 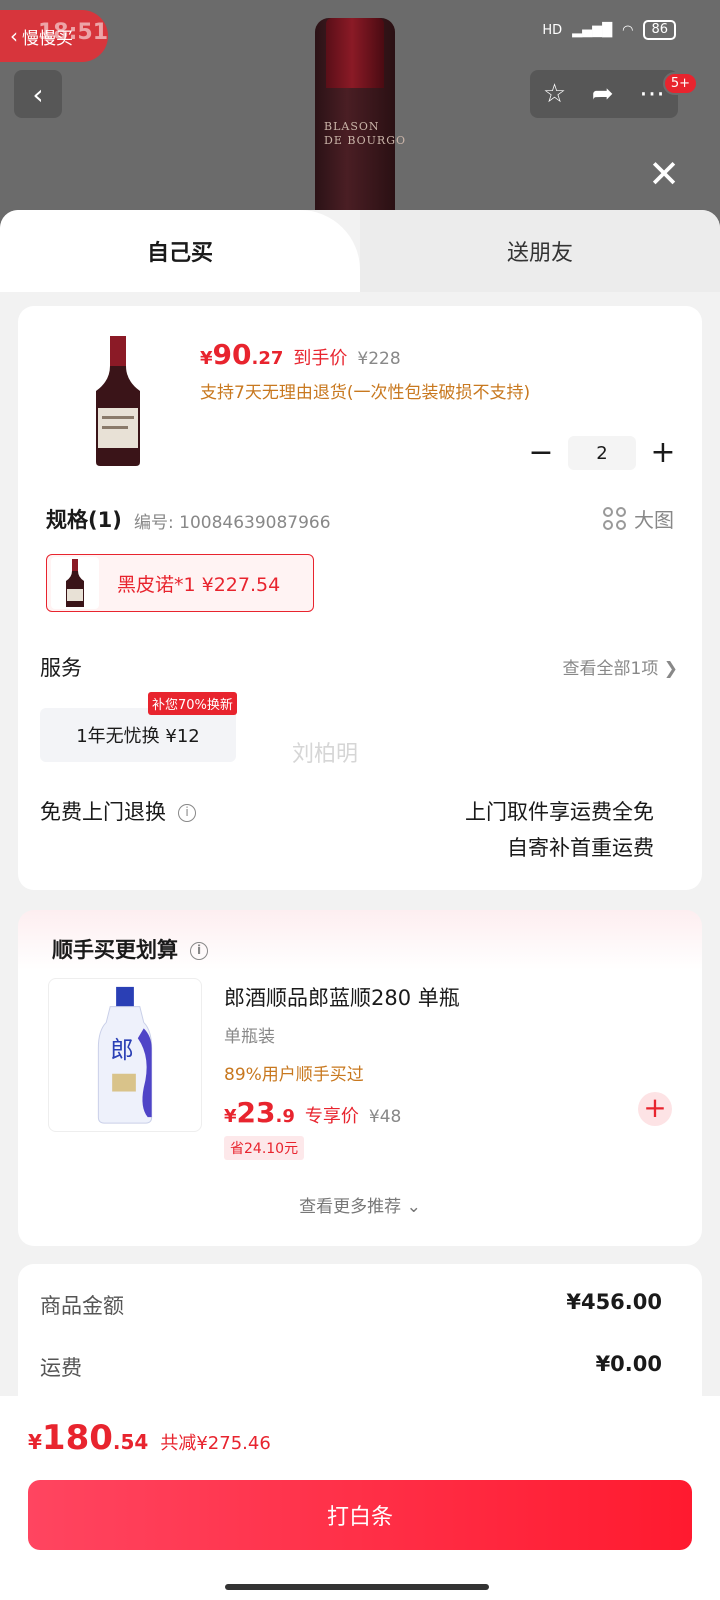 I want to click on quantity-value: 2, so click(x=602, y=453).